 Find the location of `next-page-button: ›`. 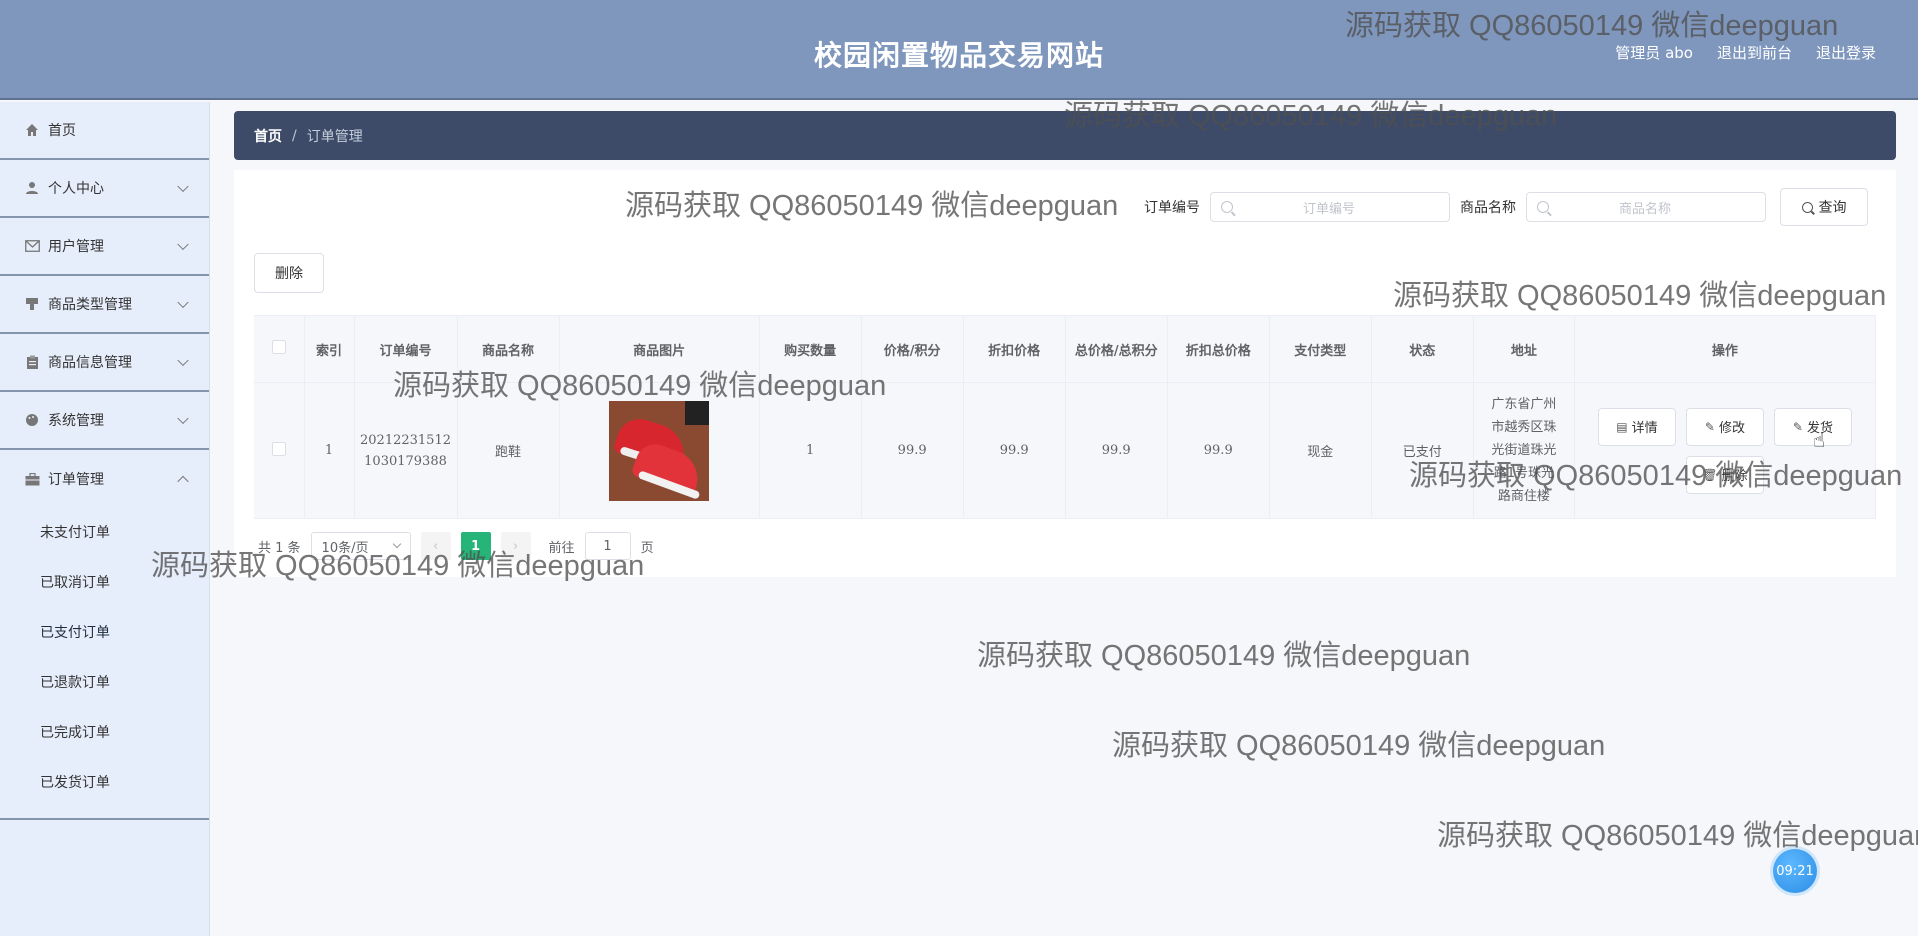

next-page-button: › is located at coordinates (515, 546).